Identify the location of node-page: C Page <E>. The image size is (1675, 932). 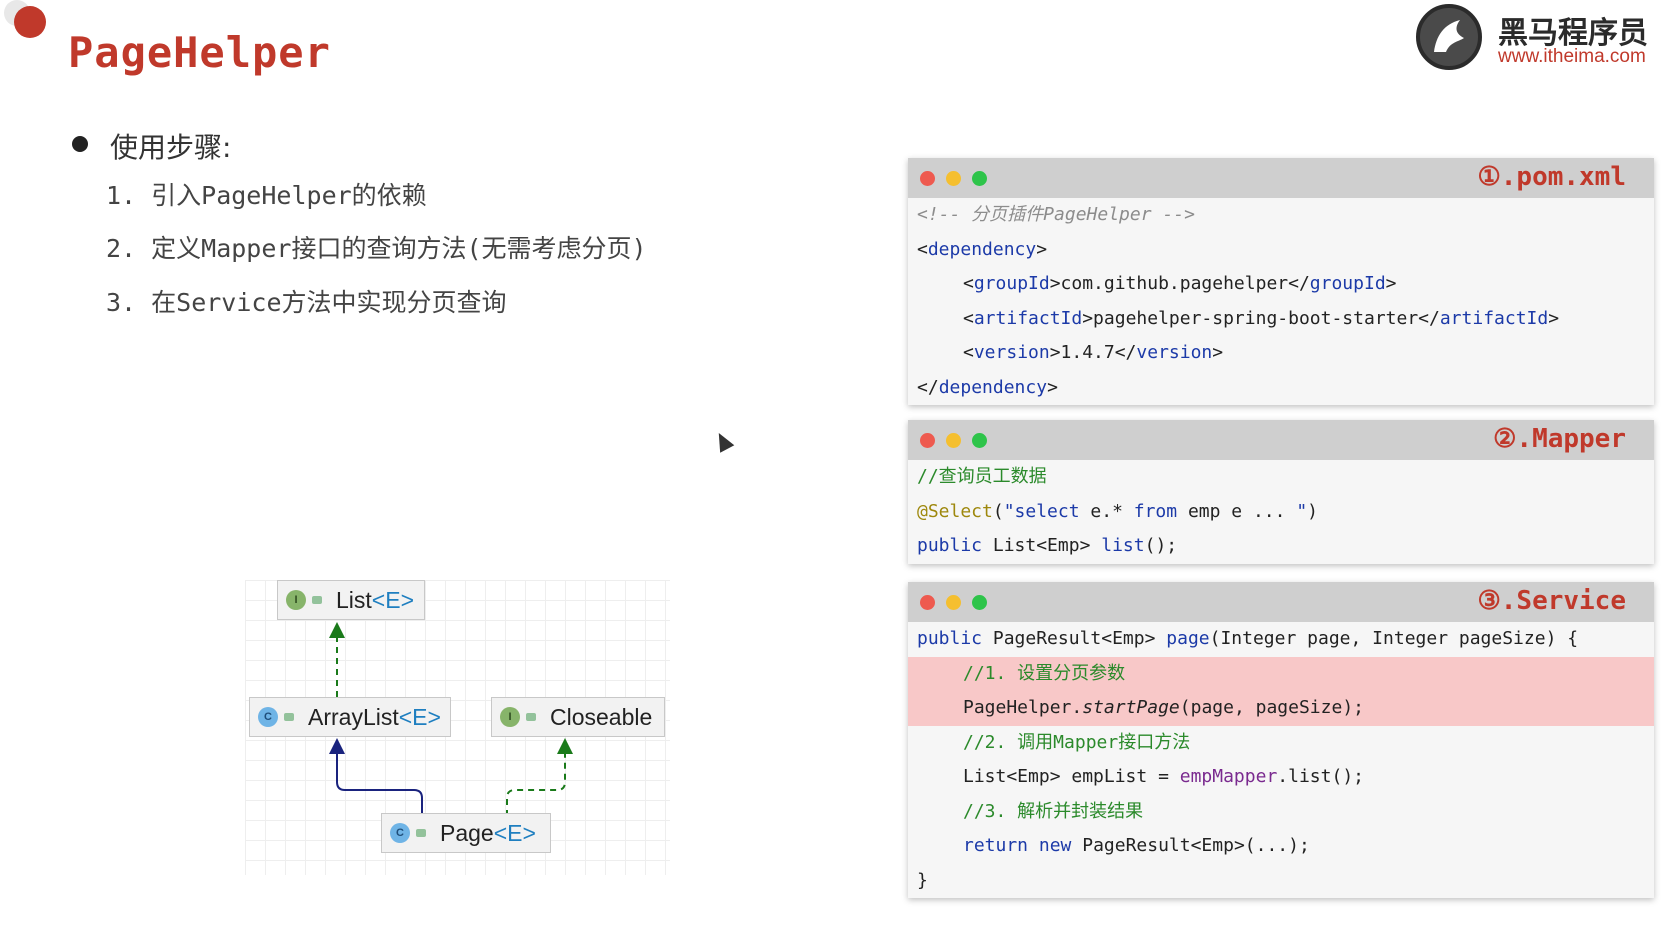
(466, 833).